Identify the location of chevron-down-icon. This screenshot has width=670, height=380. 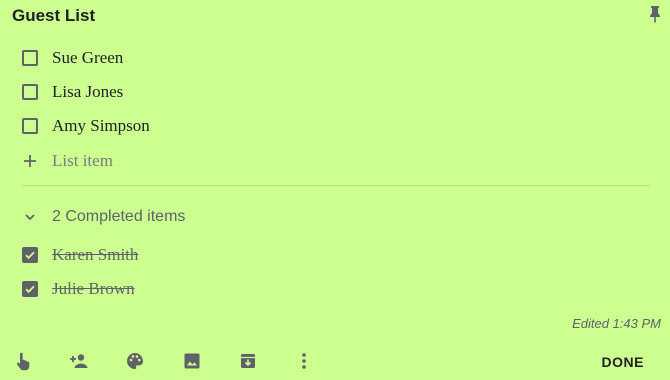
(30, 217).